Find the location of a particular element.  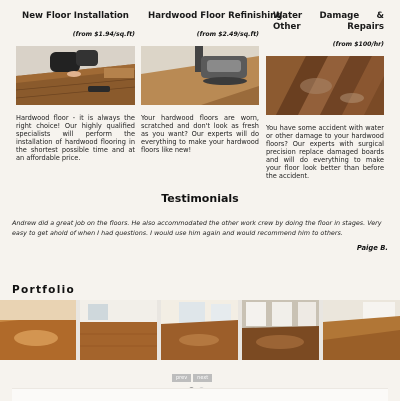

service-title: Hardwood Floor Refinishing is located at coordinates (215, 16).